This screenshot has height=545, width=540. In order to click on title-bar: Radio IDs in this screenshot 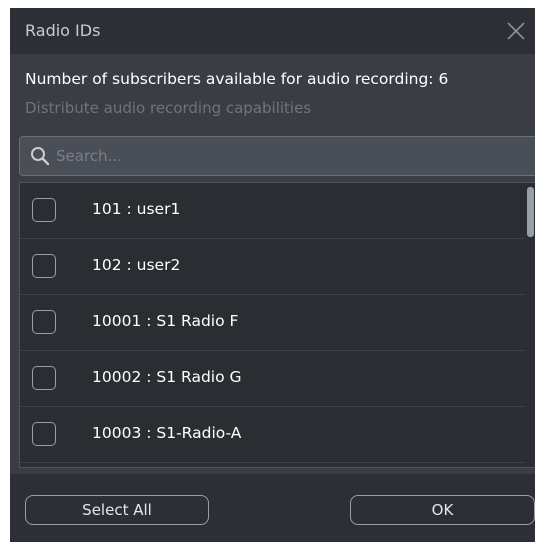, I will do `click(272, 31)`.